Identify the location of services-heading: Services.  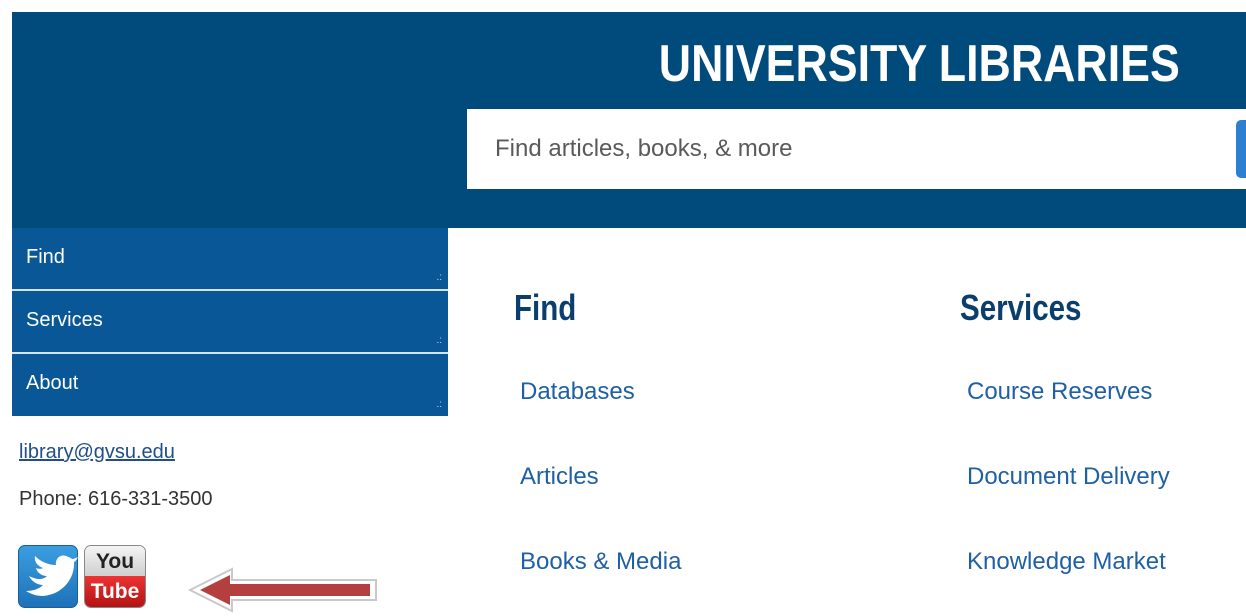
(1021, 307).